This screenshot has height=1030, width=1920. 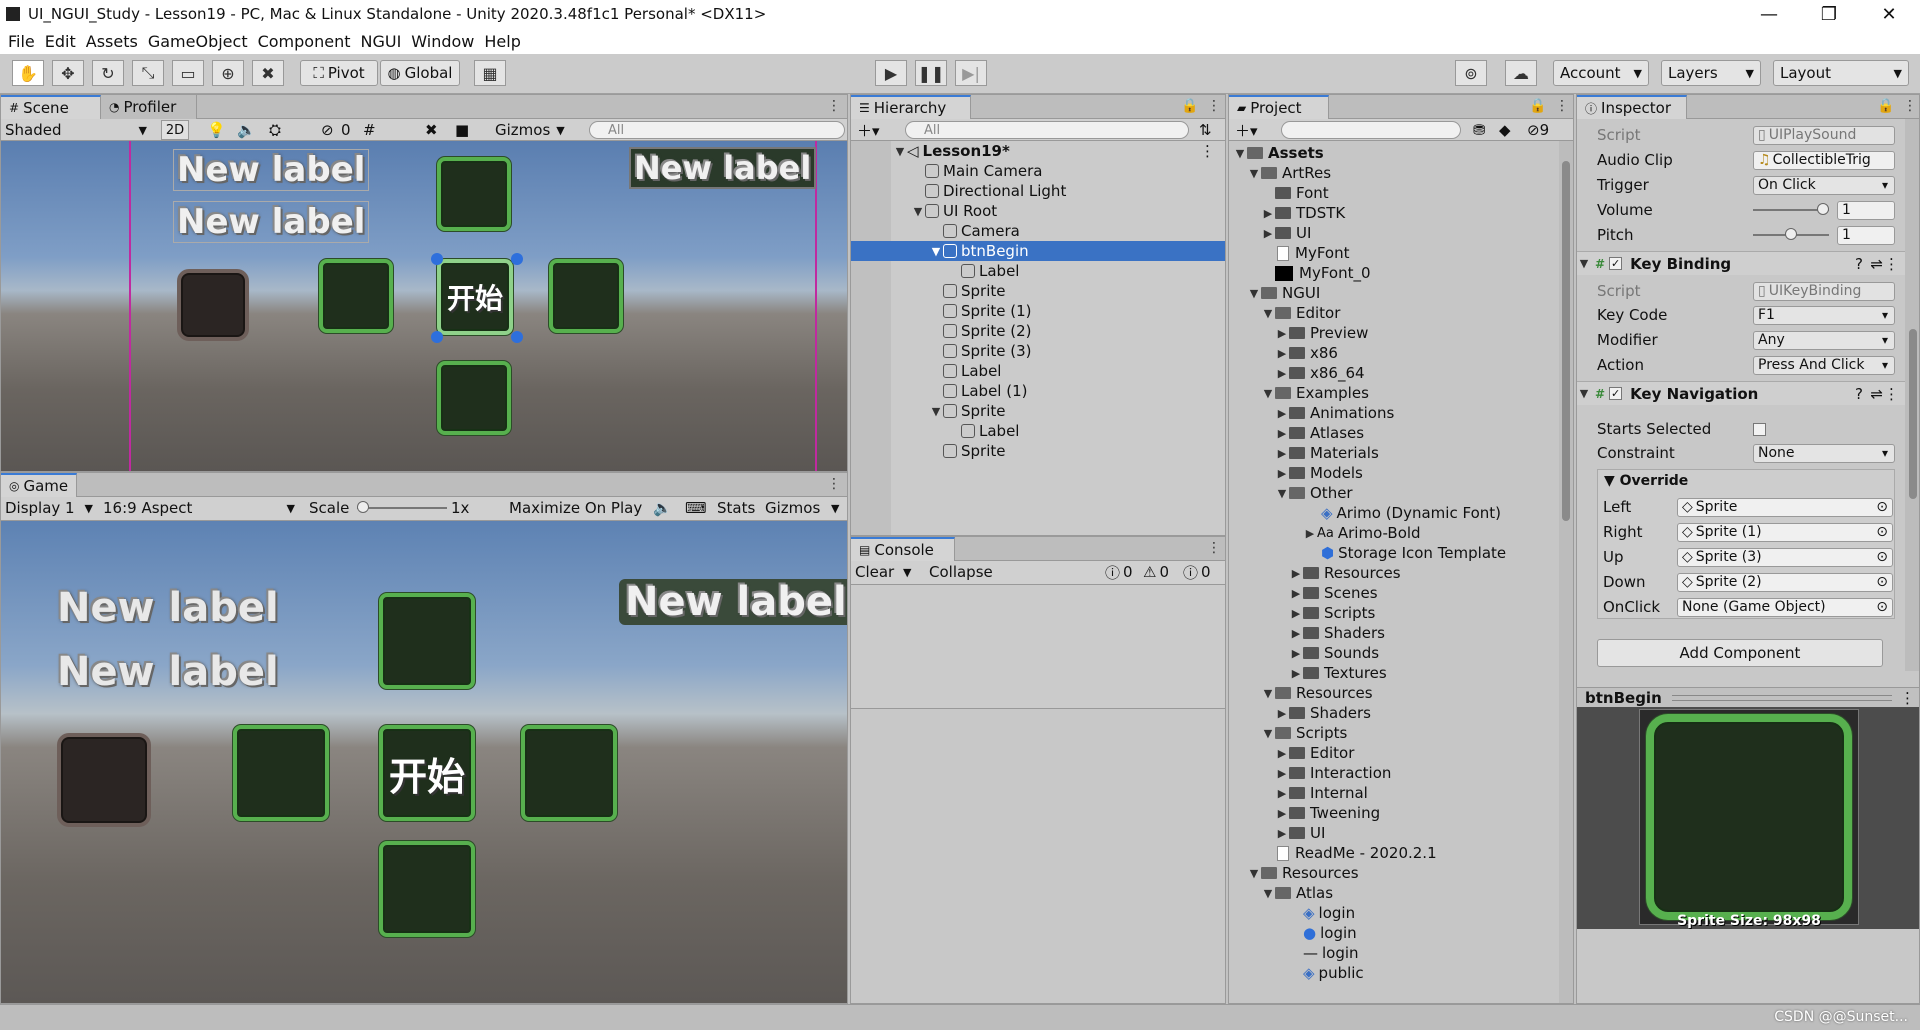 What do you see at coordinates (275, 130) in the screenshot?
I see `effects-icon: ⛭` at bounding box center [275, 130].